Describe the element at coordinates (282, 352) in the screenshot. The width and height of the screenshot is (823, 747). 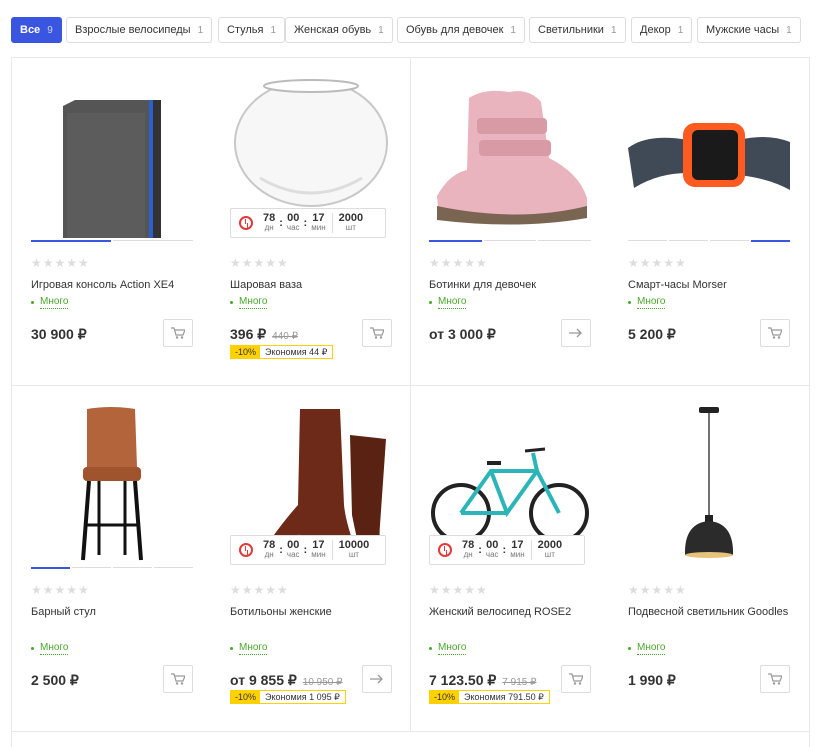
I see `discount-badge: -10% Экономия 44 ₽` at that location.